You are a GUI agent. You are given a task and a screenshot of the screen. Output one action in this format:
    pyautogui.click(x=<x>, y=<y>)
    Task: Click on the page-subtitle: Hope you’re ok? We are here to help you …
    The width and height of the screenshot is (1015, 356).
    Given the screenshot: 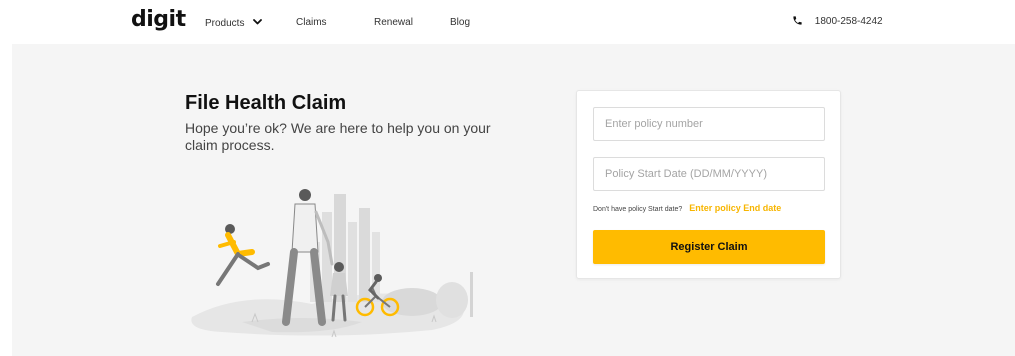 What is the action you would take?
    pyautogui.click(x=338, y=136)
    